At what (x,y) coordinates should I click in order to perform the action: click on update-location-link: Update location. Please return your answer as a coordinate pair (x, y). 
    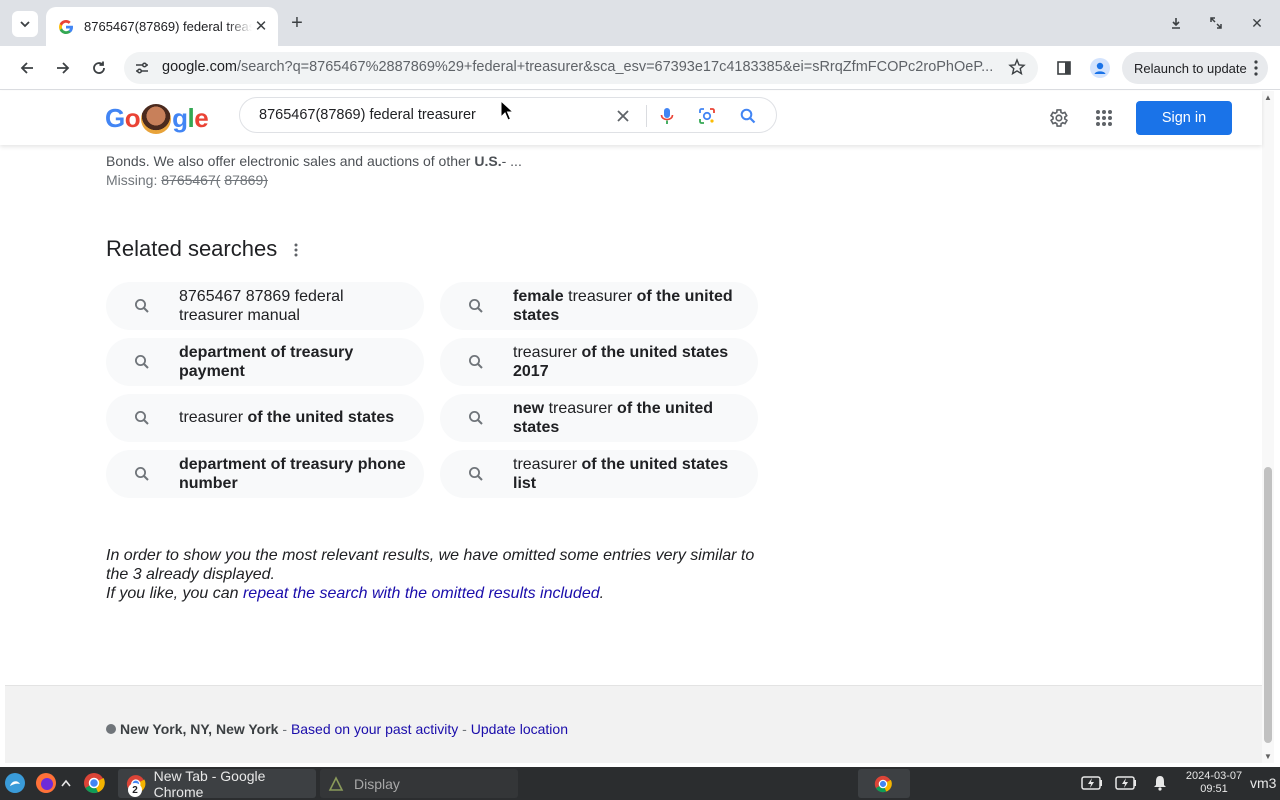
    Looking at the image, I should click on (519, 729).